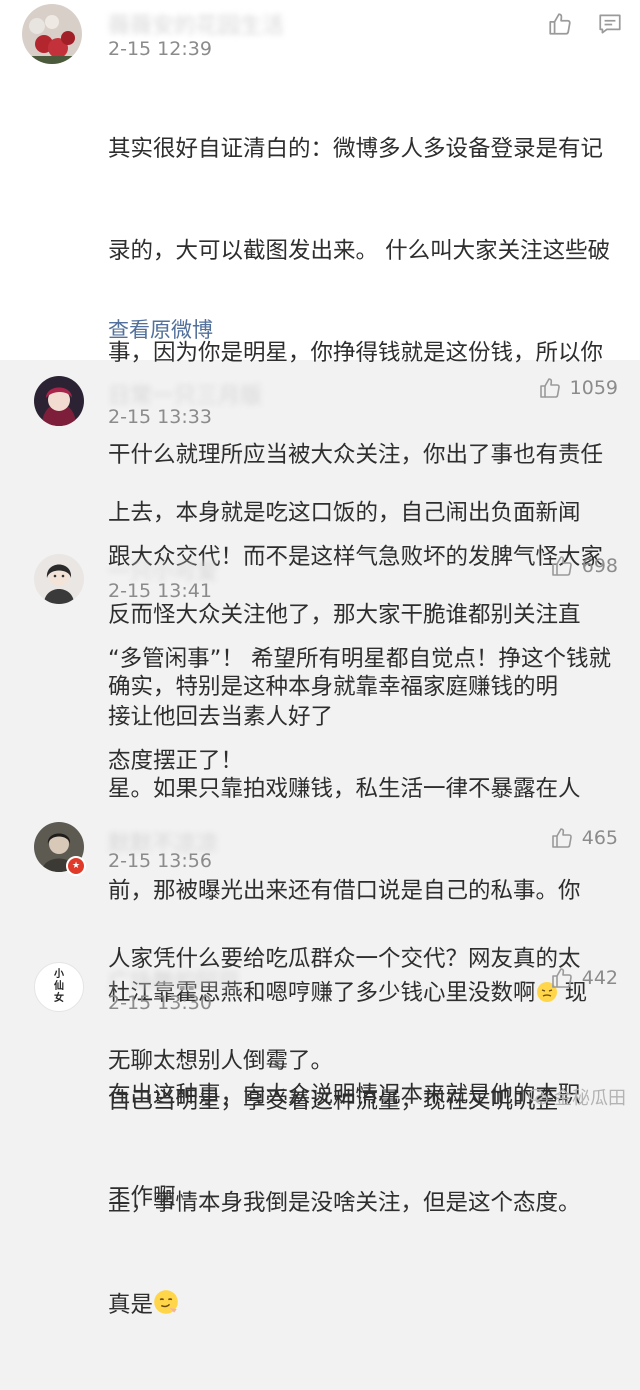 This screenshot has width=640, height=1390. I want to click on post-avatar, so click(52, 34).